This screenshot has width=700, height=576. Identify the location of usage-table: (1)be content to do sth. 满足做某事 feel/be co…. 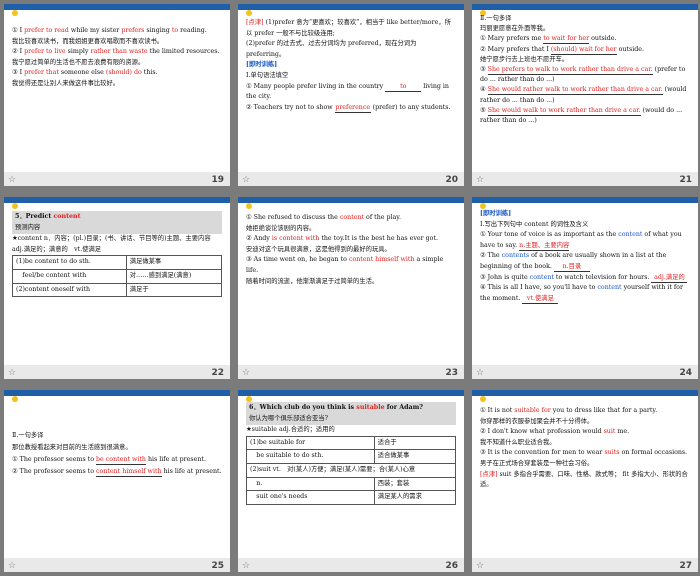
(117, 276).